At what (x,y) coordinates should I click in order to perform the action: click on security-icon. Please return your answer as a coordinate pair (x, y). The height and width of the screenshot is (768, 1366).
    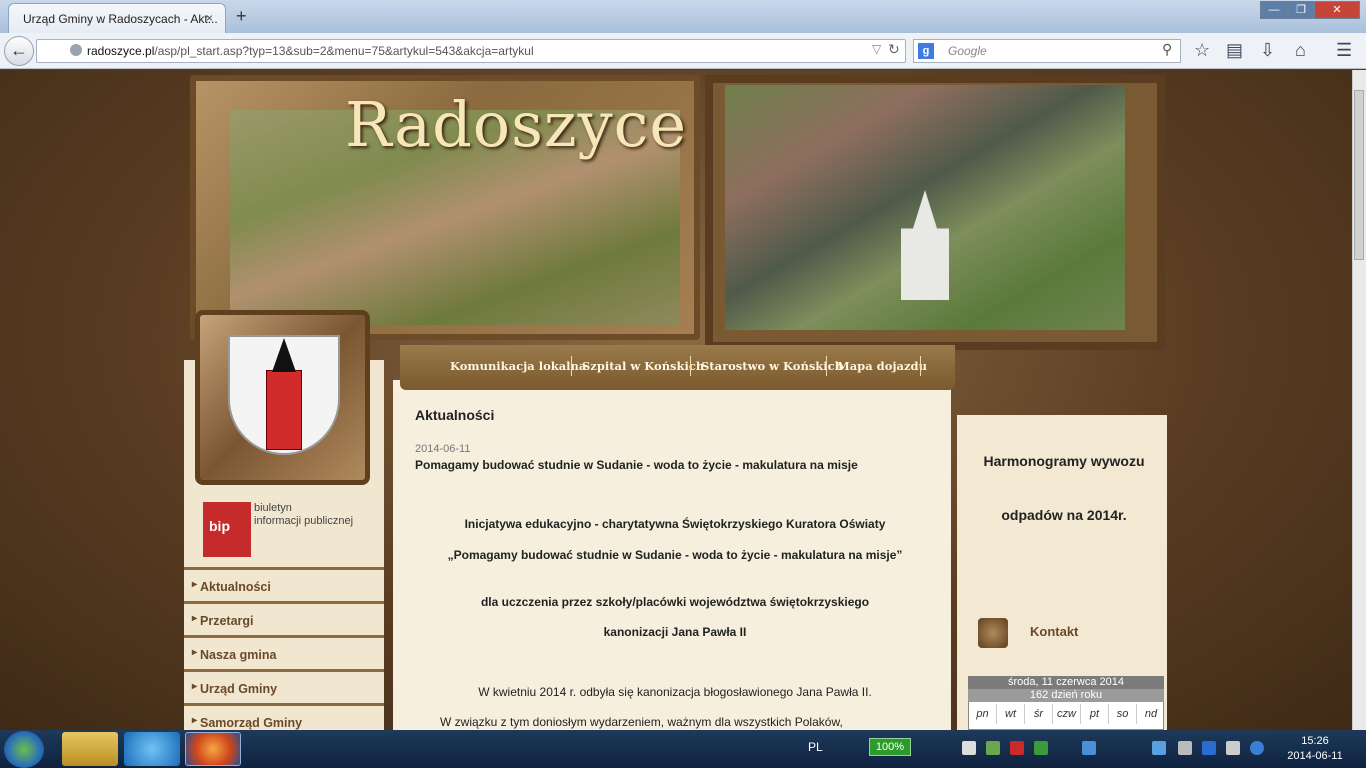
    Looking at the image, I should click on (1041, 748).